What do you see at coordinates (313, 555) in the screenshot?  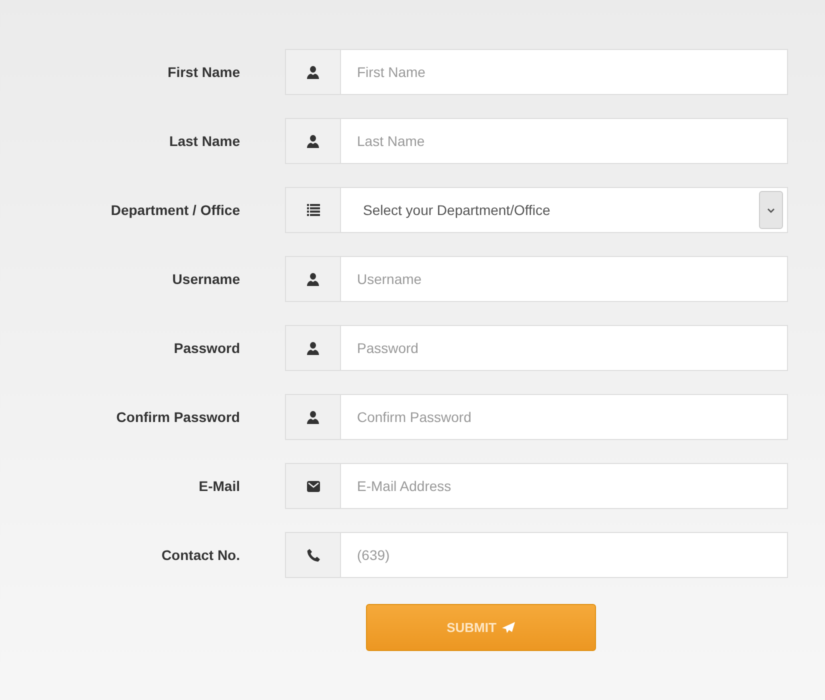 I see `phone-icon` at bounding box center [313, 555].